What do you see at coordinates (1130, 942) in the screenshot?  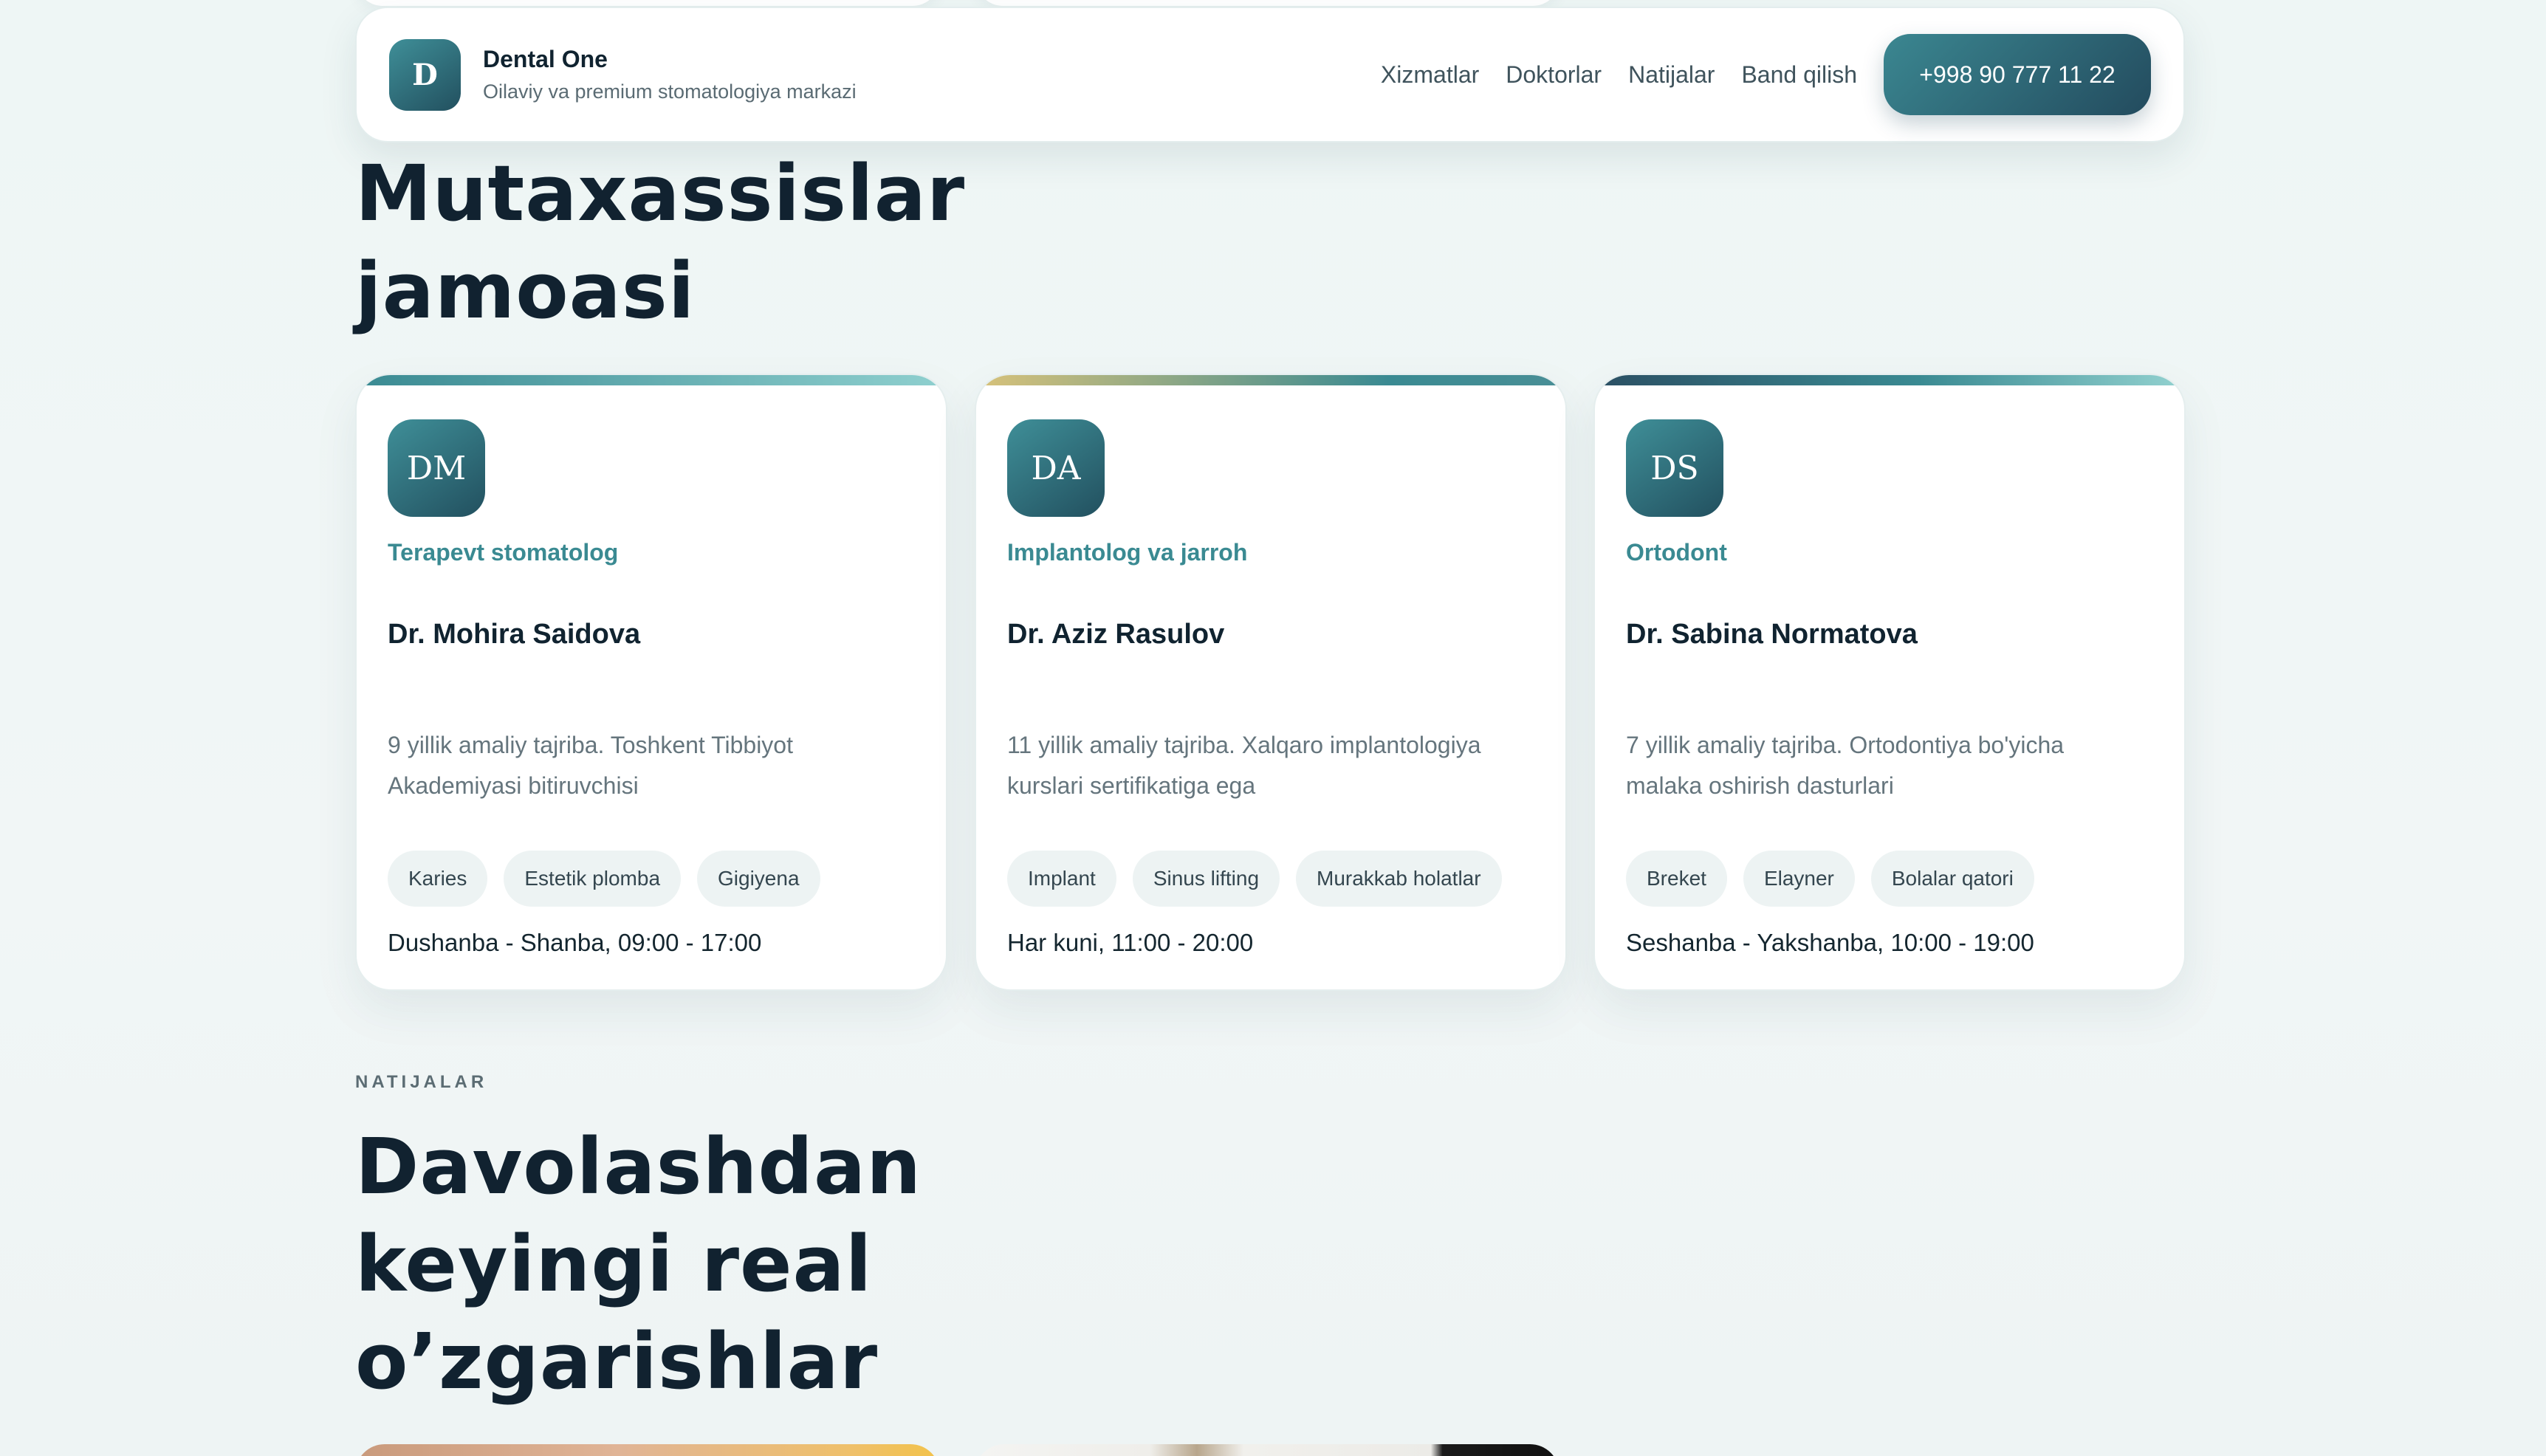 I see `doctor-hours: Har kuni, 11:00 - 20:00` at bounding box center [1130, 942].